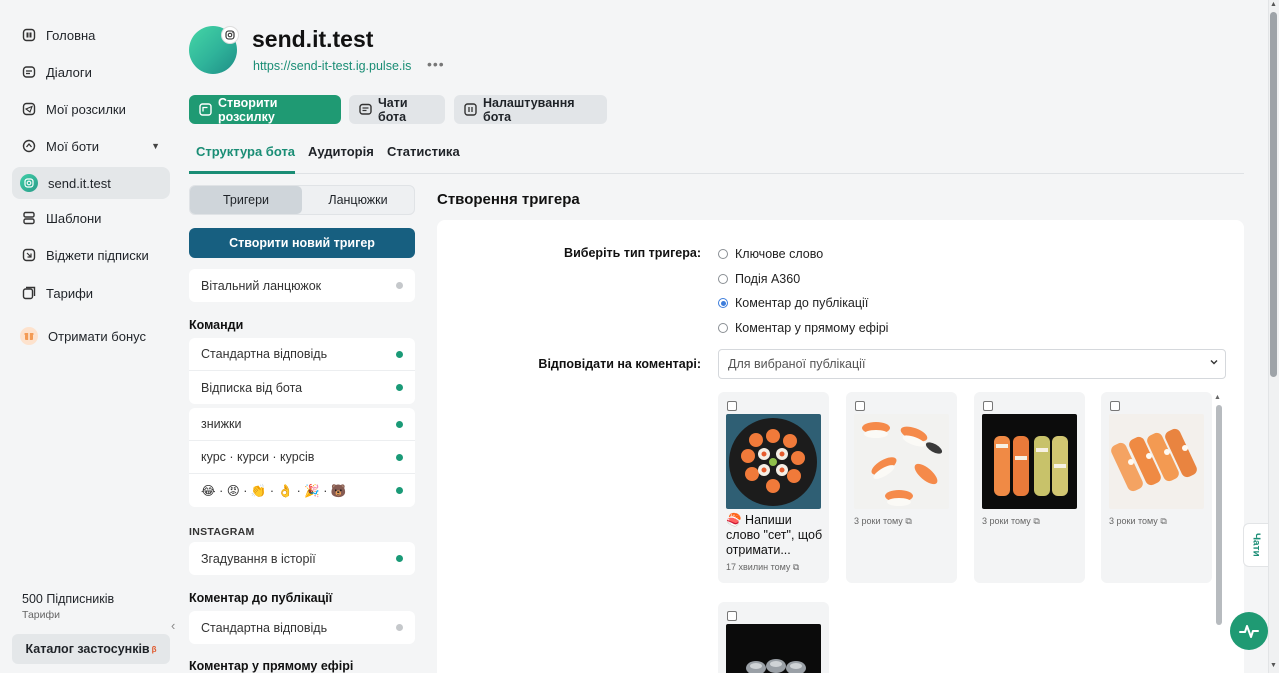  I want to click on sidebar-item-label: Мої розсилки, so click(86, 109).